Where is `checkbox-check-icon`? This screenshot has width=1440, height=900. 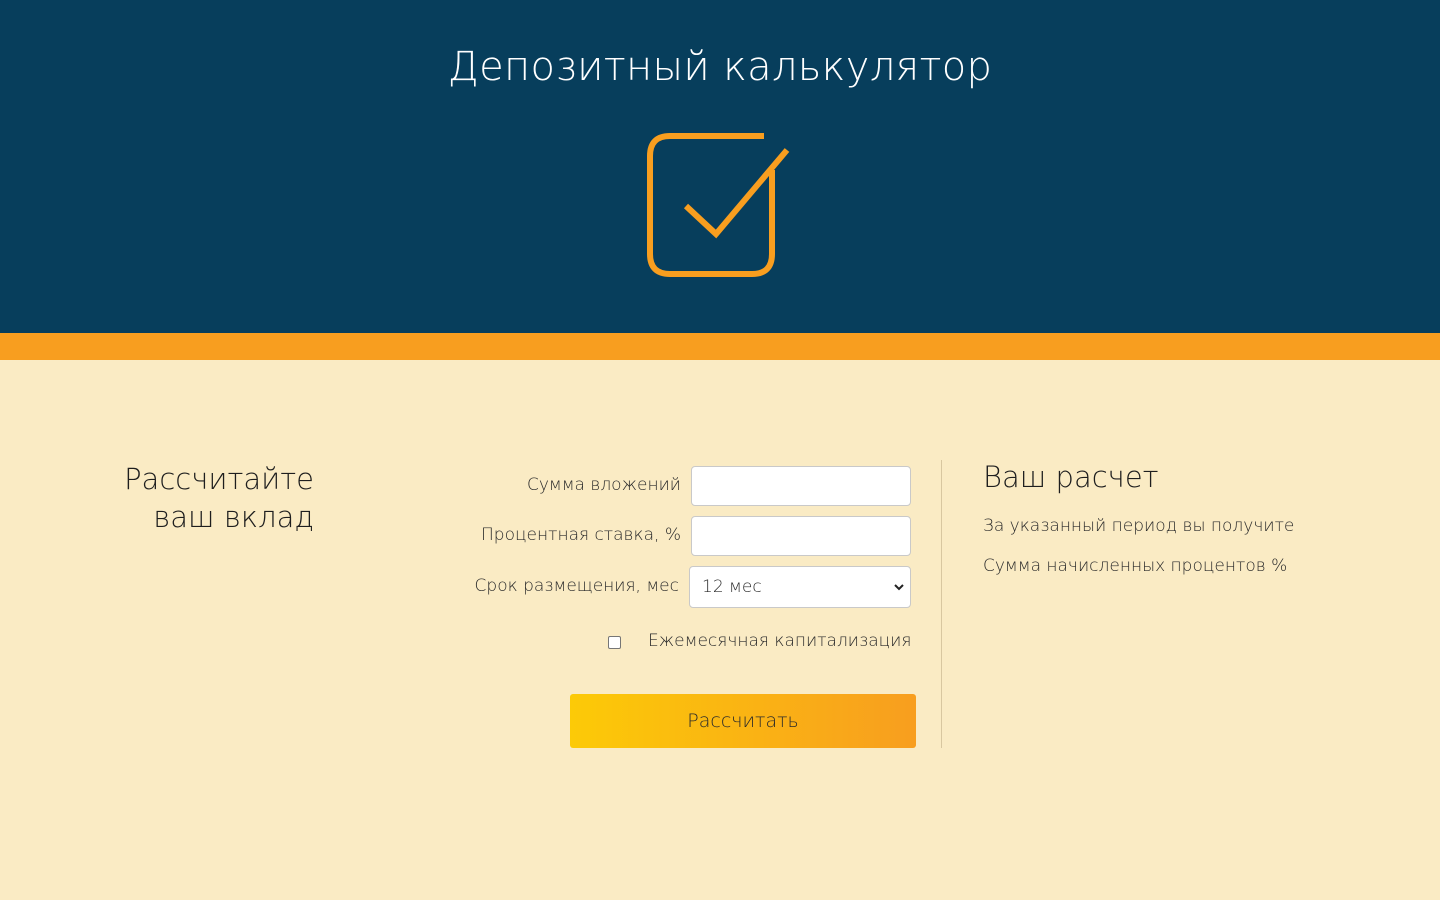 checkbox-check-icon is located at coordinates (718, 205).